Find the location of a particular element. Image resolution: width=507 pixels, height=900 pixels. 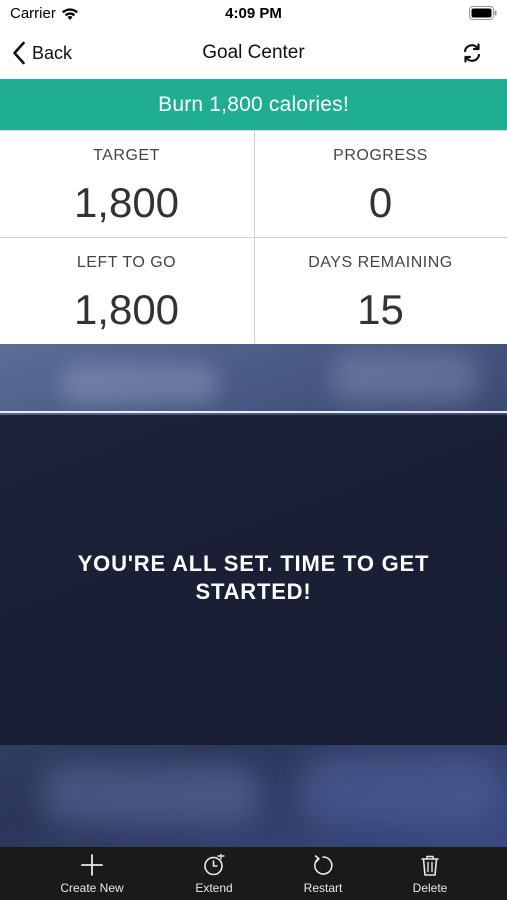

tab-label: Extend is located at coordinates (214, 888).